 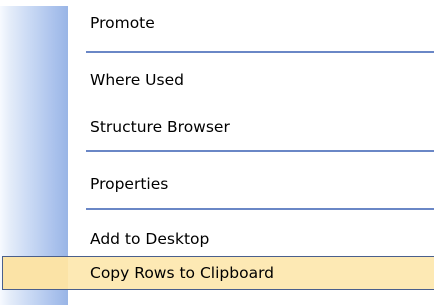 I want to click on menu-item-highlight-gutter, so click(x=35, y=273).